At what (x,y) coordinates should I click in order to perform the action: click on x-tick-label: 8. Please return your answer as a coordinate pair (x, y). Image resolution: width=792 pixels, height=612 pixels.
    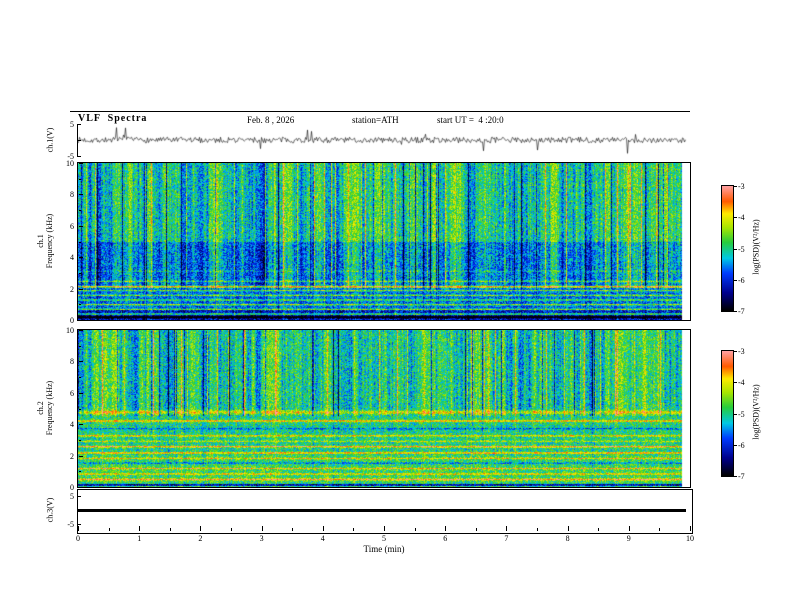
    Looking at the image, I should click on (567, 538).